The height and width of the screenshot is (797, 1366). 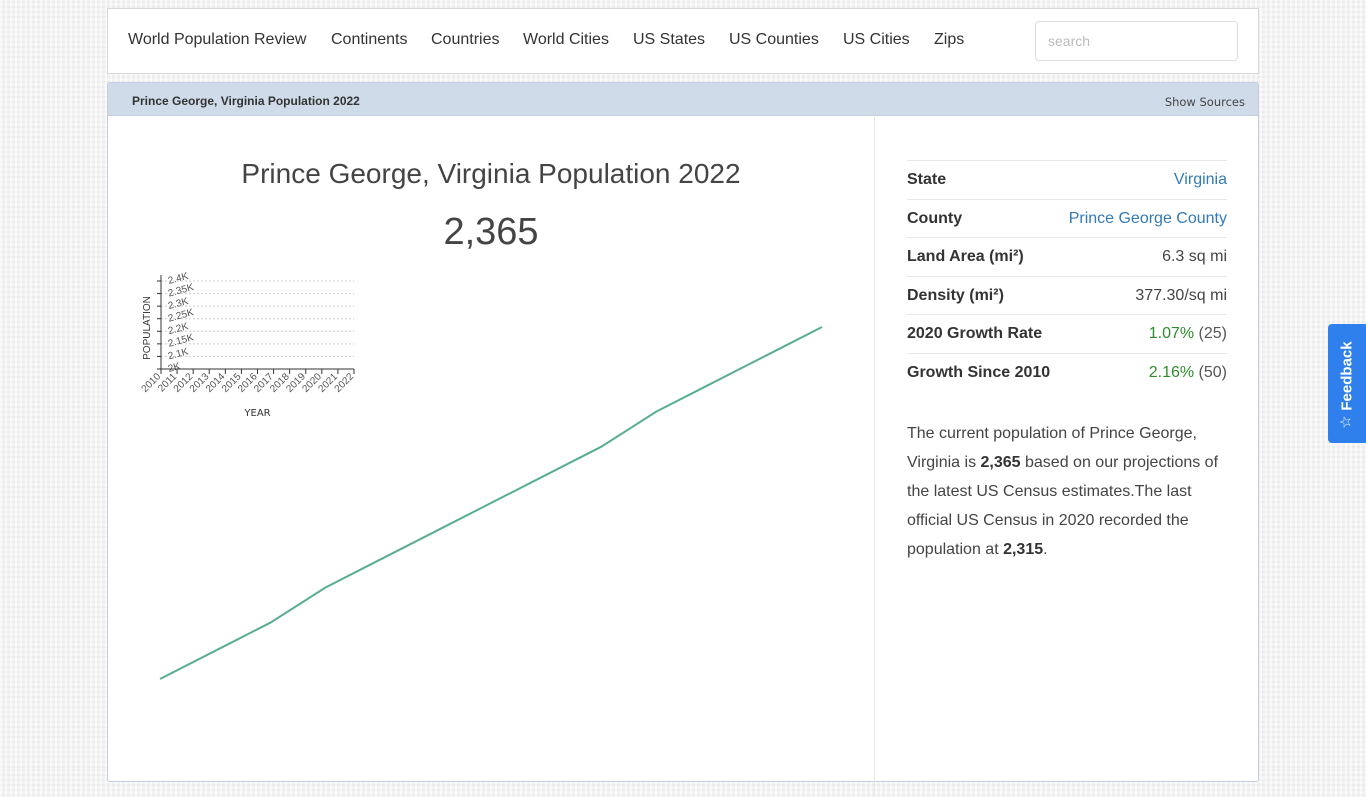 I want to click on fact-value: 1.07% (25), so click(x=1188, y=334).